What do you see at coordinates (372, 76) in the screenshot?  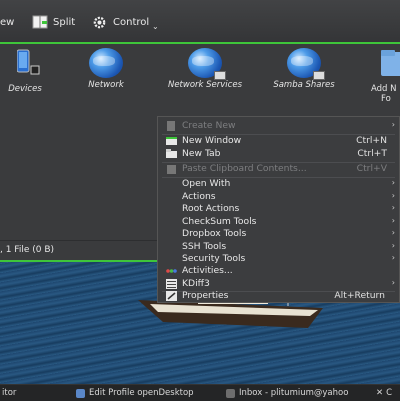 I see `place-add-network-folder: Add N Fo` at bounding box center [372, 76].